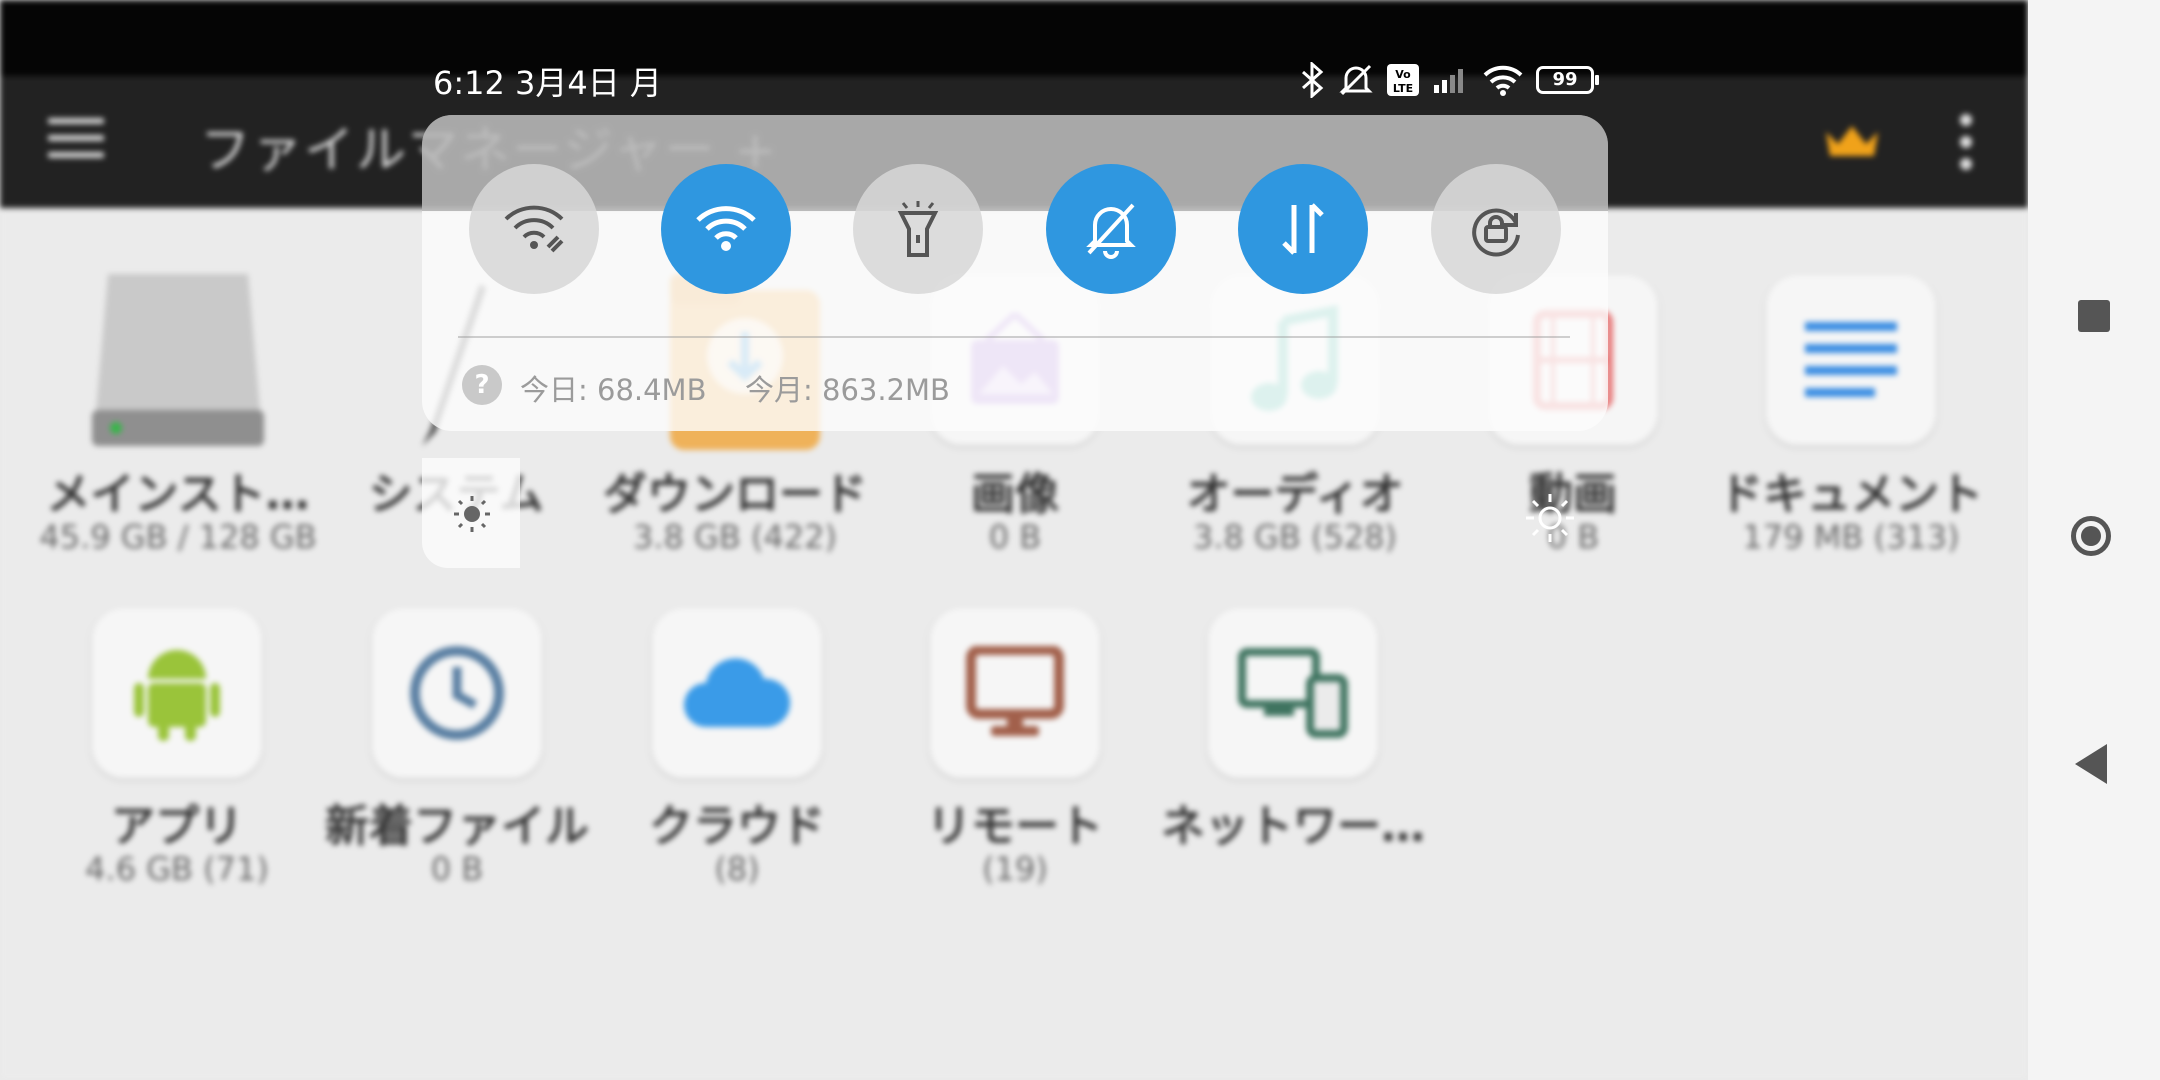  Describe the element at coordinates (177, 695) in the screenshot. I see `android-icon` at that location.